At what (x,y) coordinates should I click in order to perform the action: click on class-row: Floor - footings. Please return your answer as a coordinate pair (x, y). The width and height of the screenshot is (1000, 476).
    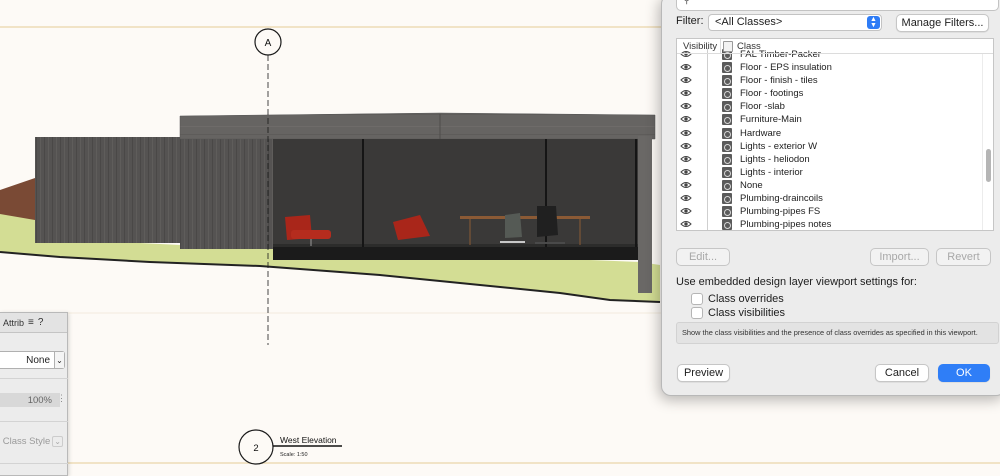
    Looking at the image, I should click on (827, 94).